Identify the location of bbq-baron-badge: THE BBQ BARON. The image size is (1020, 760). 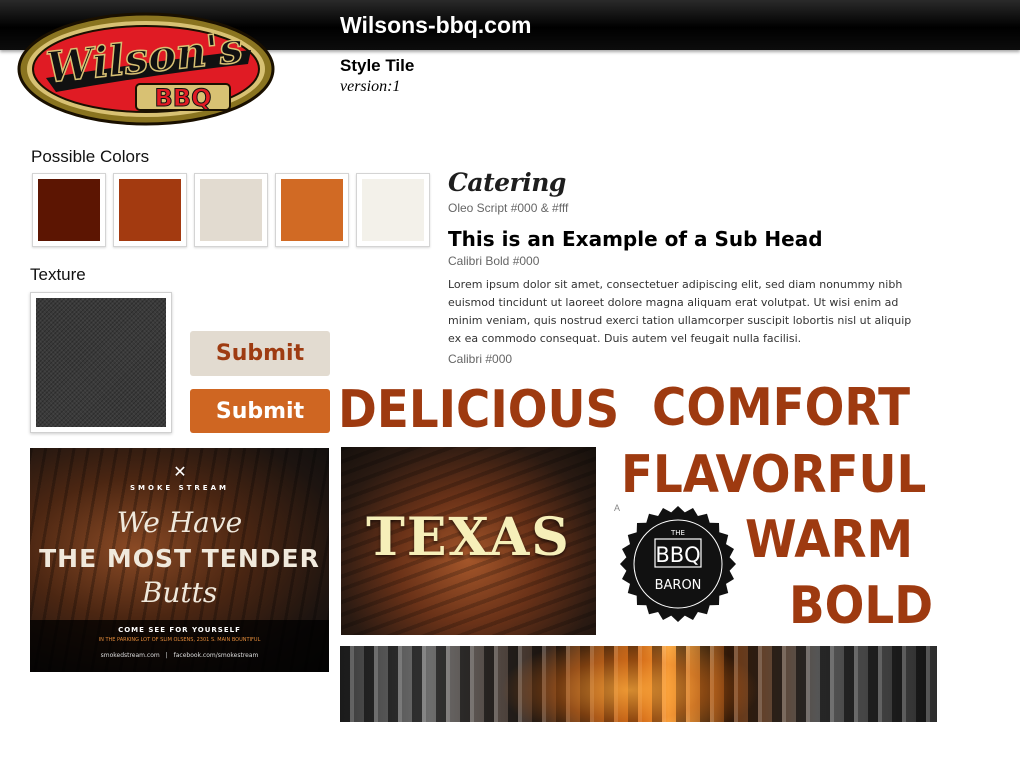
(678, 564).